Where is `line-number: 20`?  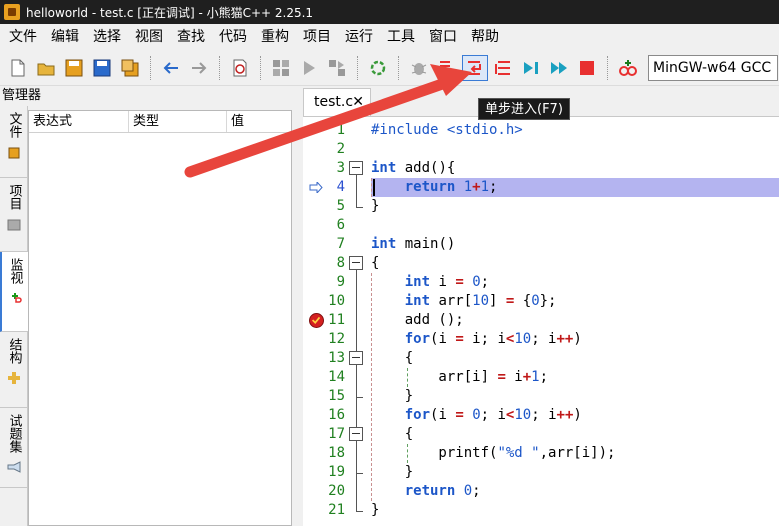
line-number: 20 is located at coordinates (324, 491).